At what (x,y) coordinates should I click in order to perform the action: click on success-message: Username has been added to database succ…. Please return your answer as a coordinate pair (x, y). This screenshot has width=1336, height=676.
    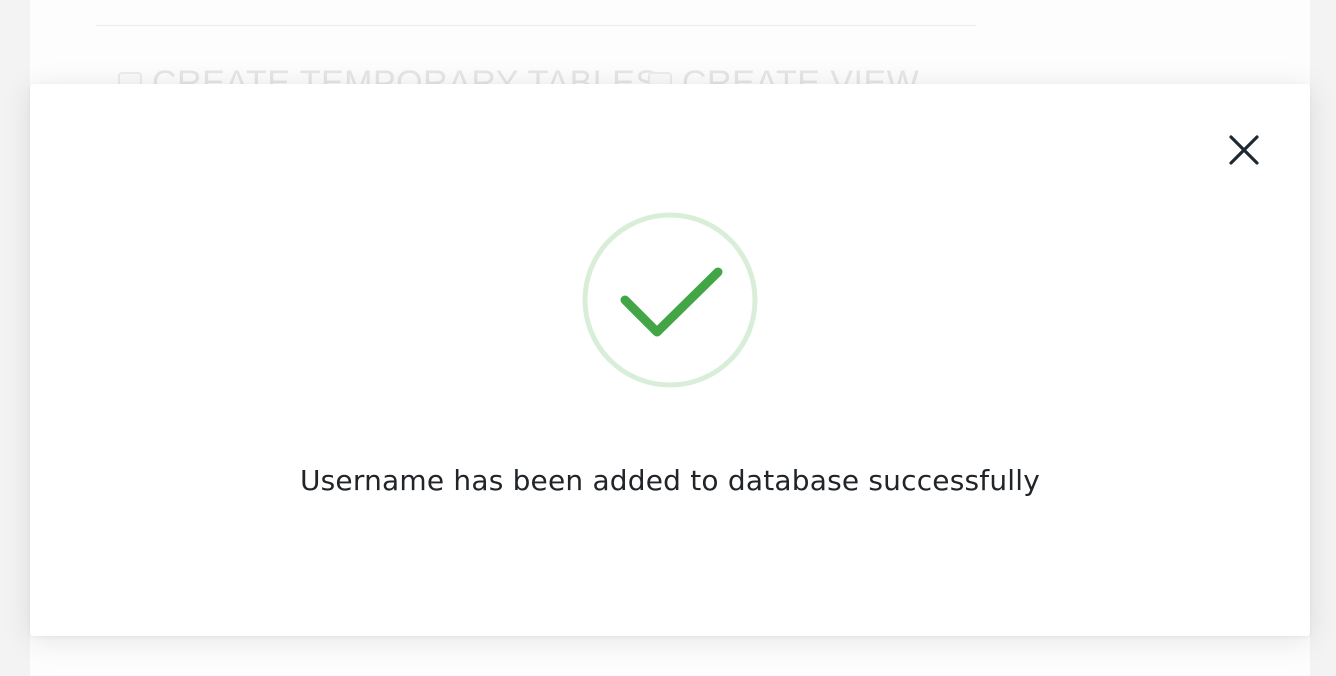
    Looking at the image, I should click on (670, 480).